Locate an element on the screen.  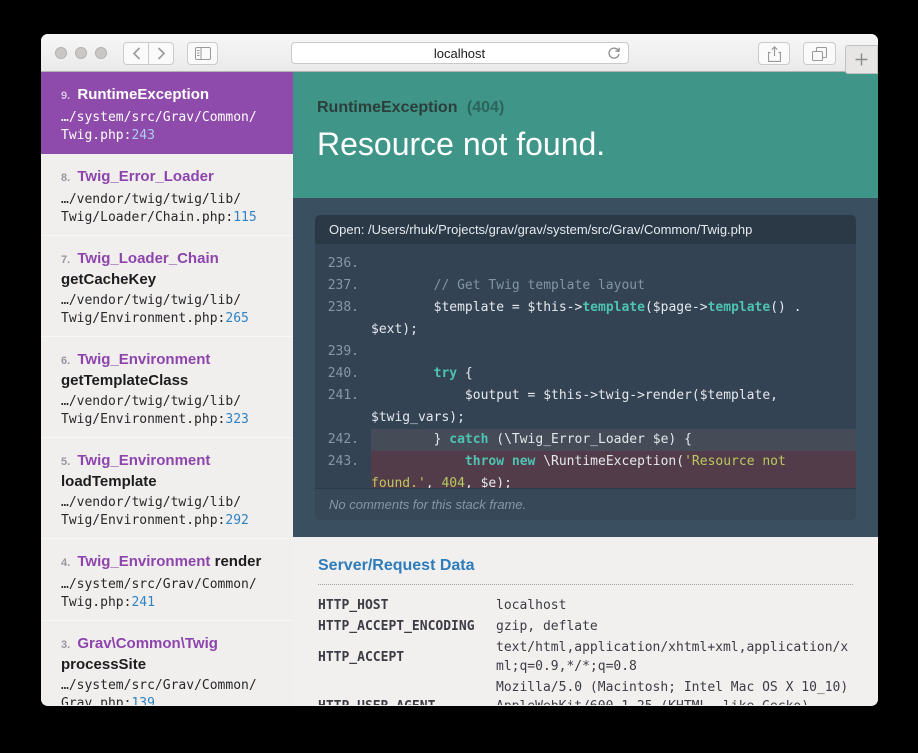
code-token: { is located at coordinates (465, 373).